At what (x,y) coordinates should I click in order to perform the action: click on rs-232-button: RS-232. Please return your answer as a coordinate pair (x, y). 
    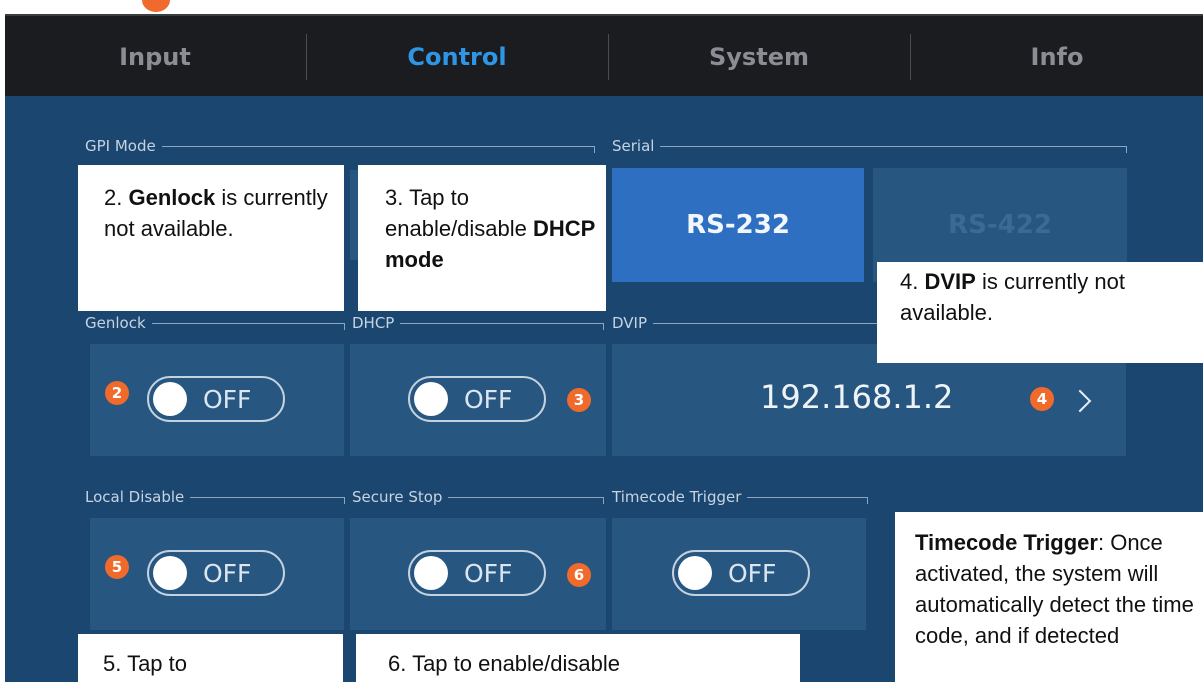
    Looking at the image, I should click on (738, 225).